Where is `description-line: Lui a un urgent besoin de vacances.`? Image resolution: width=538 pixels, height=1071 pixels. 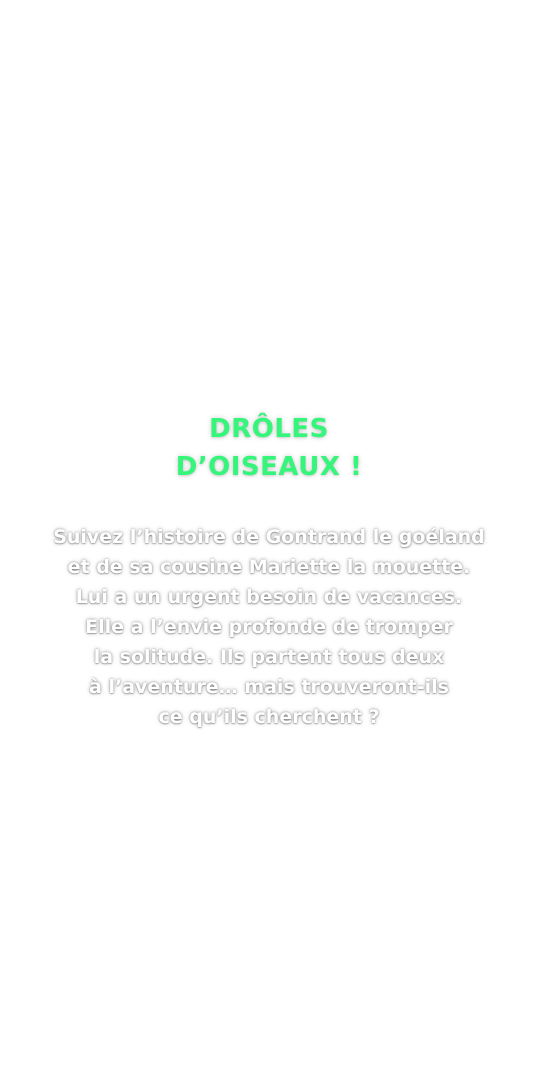
description-line: Lui a un urgent besoin de vacances. is located at coordinates (269, 597).